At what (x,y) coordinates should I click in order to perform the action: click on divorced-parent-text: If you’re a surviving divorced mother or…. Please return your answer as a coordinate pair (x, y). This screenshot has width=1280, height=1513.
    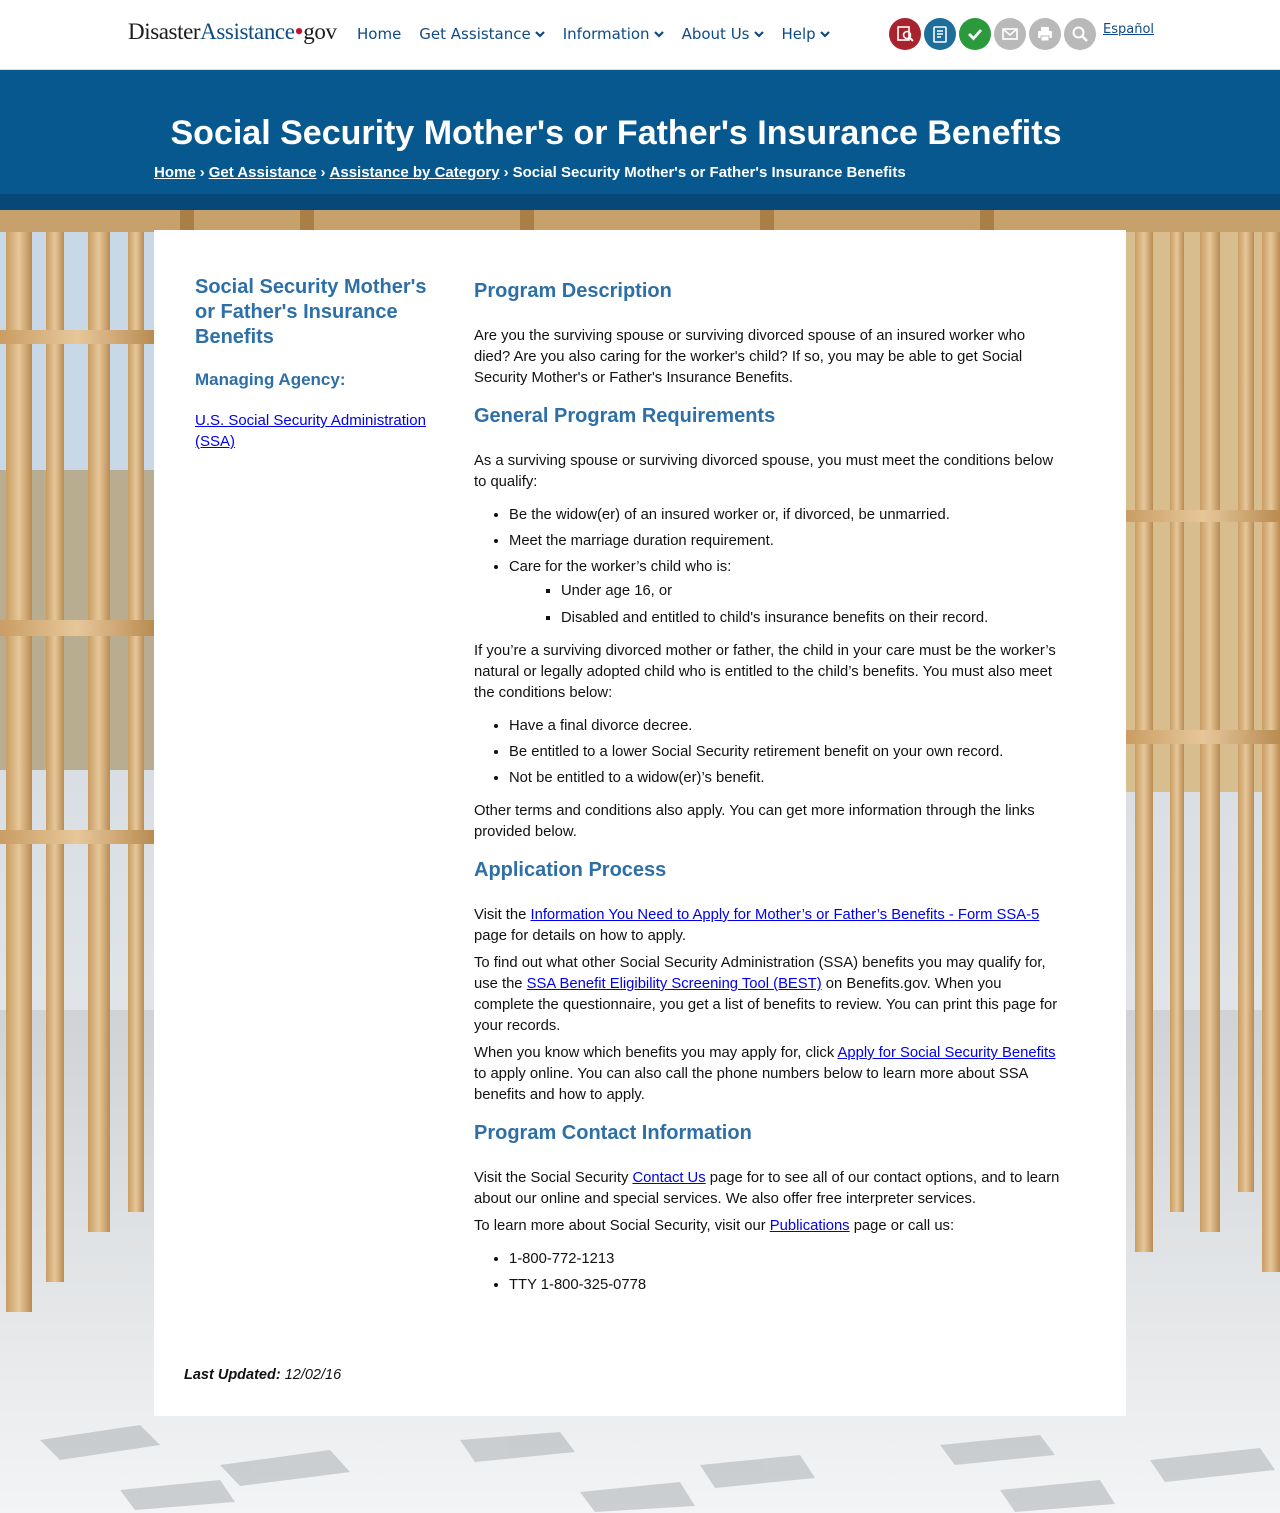
    Looking at the image, I should click on (765, 672).